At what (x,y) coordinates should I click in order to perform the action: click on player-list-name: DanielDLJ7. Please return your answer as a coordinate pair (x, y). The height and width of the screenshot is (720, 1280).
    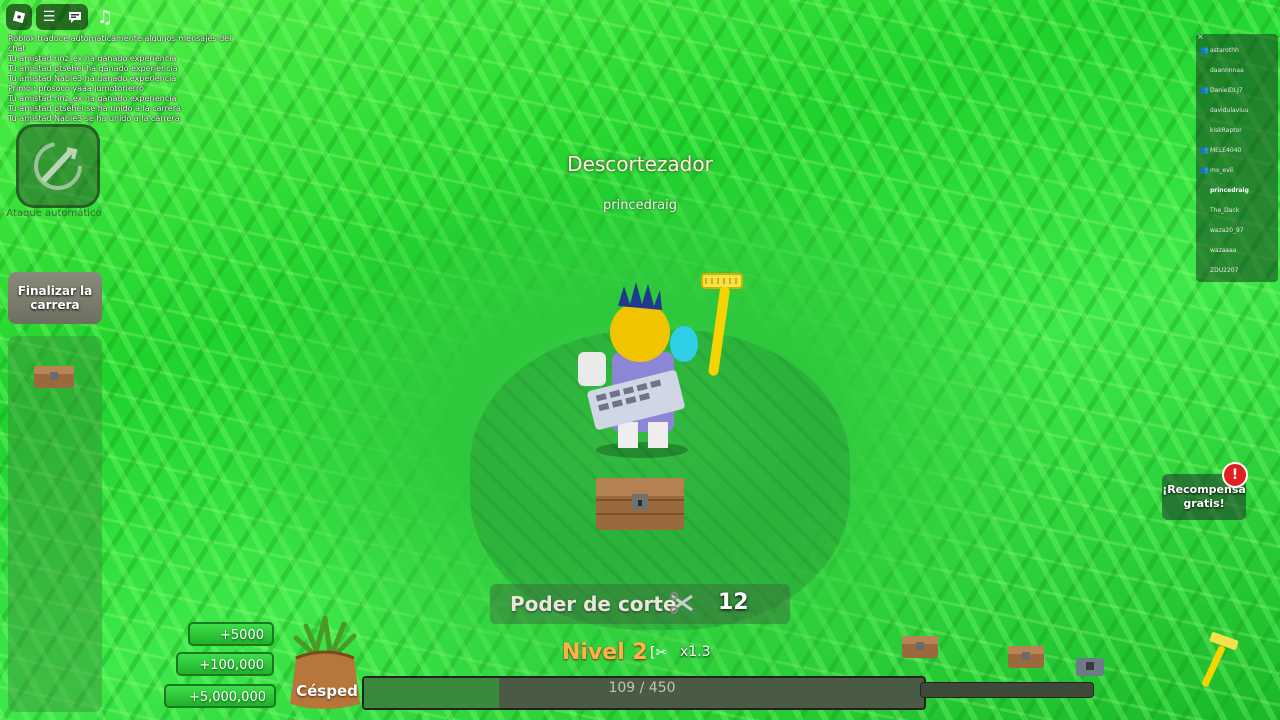
    Looking at the image, I should click on (1226, 90).